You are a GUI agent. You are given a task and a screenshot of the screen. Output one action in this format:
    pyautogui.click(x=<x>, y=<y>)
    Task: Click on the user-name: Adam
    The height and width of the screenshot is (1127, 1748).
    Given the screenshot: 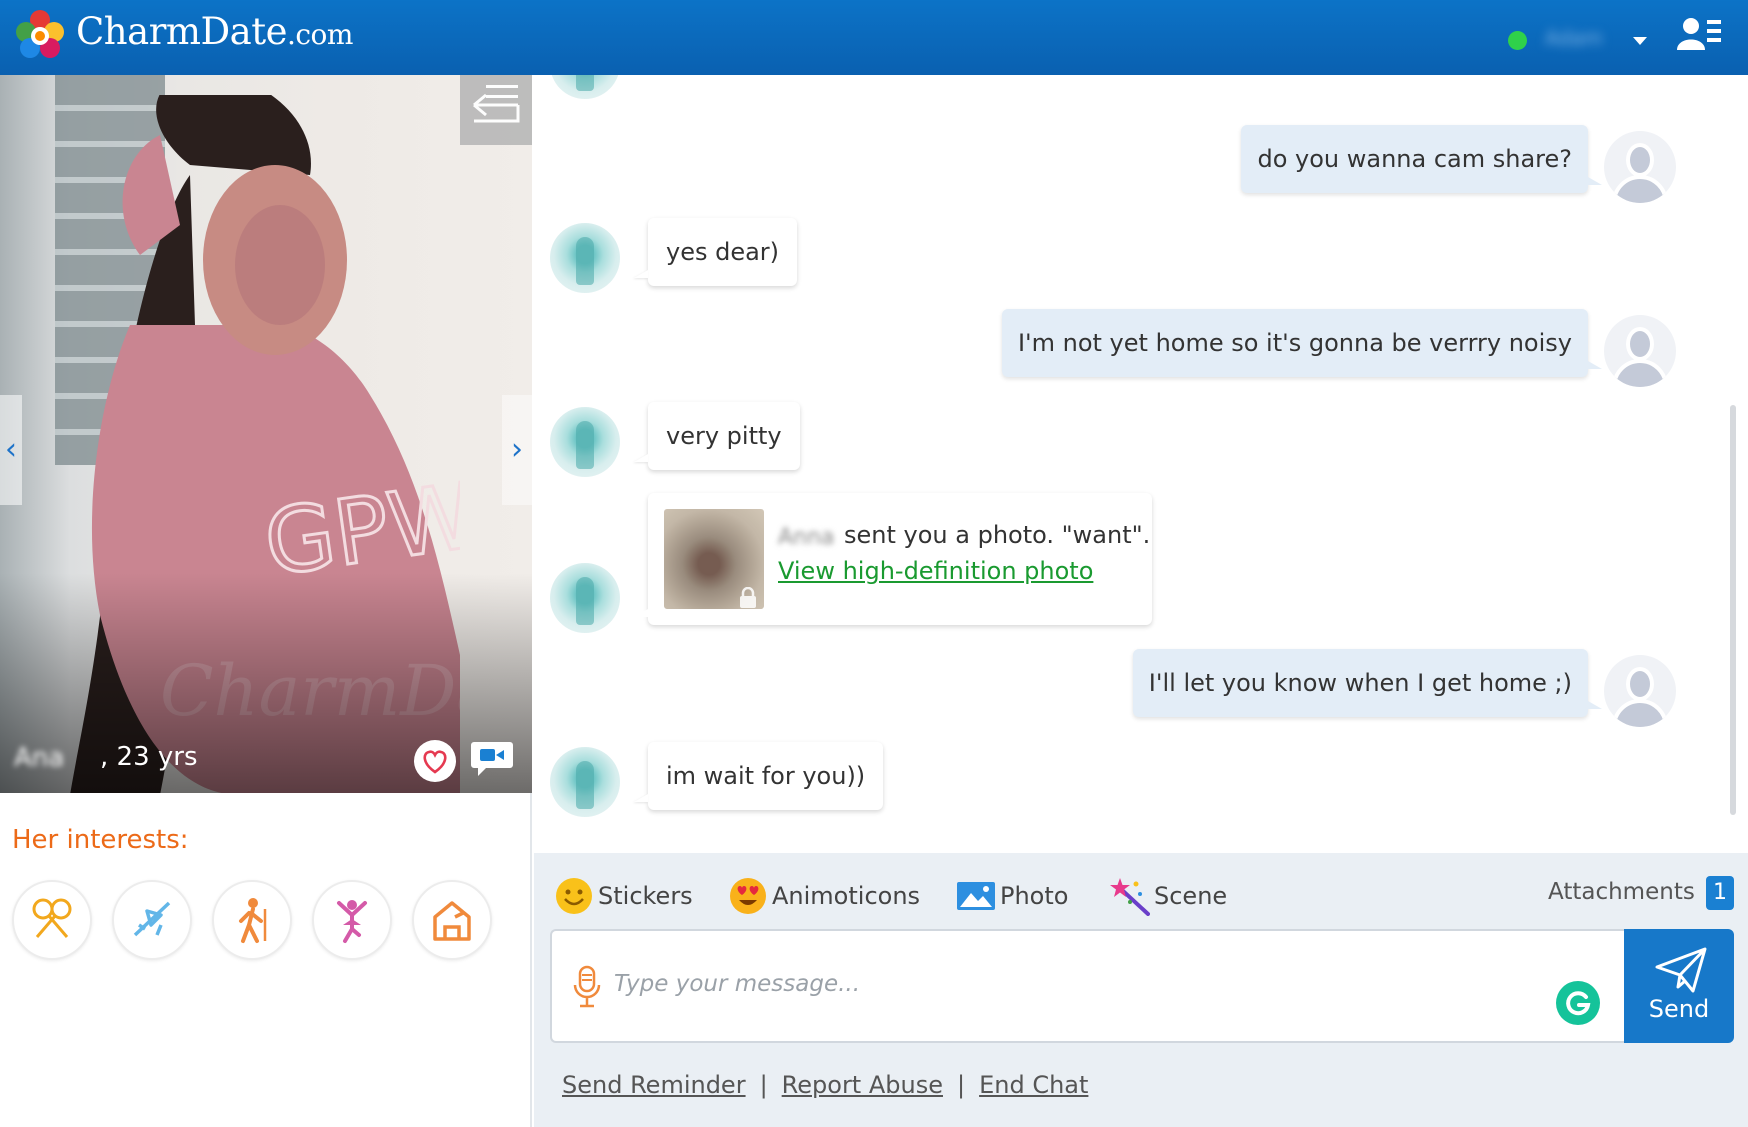 What is the action you would take?
    pyautogui.click(x=1583, y=38)
    